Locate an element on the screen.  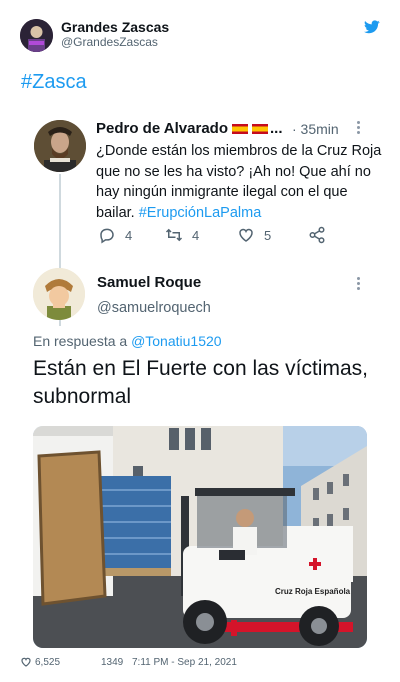
hashtag-link: #Zasca is located at coordinates (54, 82).